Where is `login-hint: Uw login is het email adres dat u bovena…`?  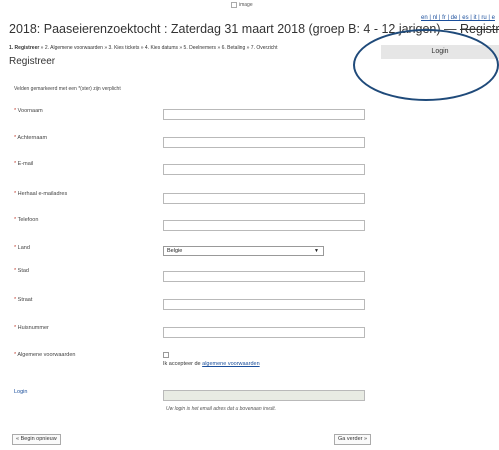
login-hint: Uw login is het email adres dat u bovena… is located at coordinates (221, 409).